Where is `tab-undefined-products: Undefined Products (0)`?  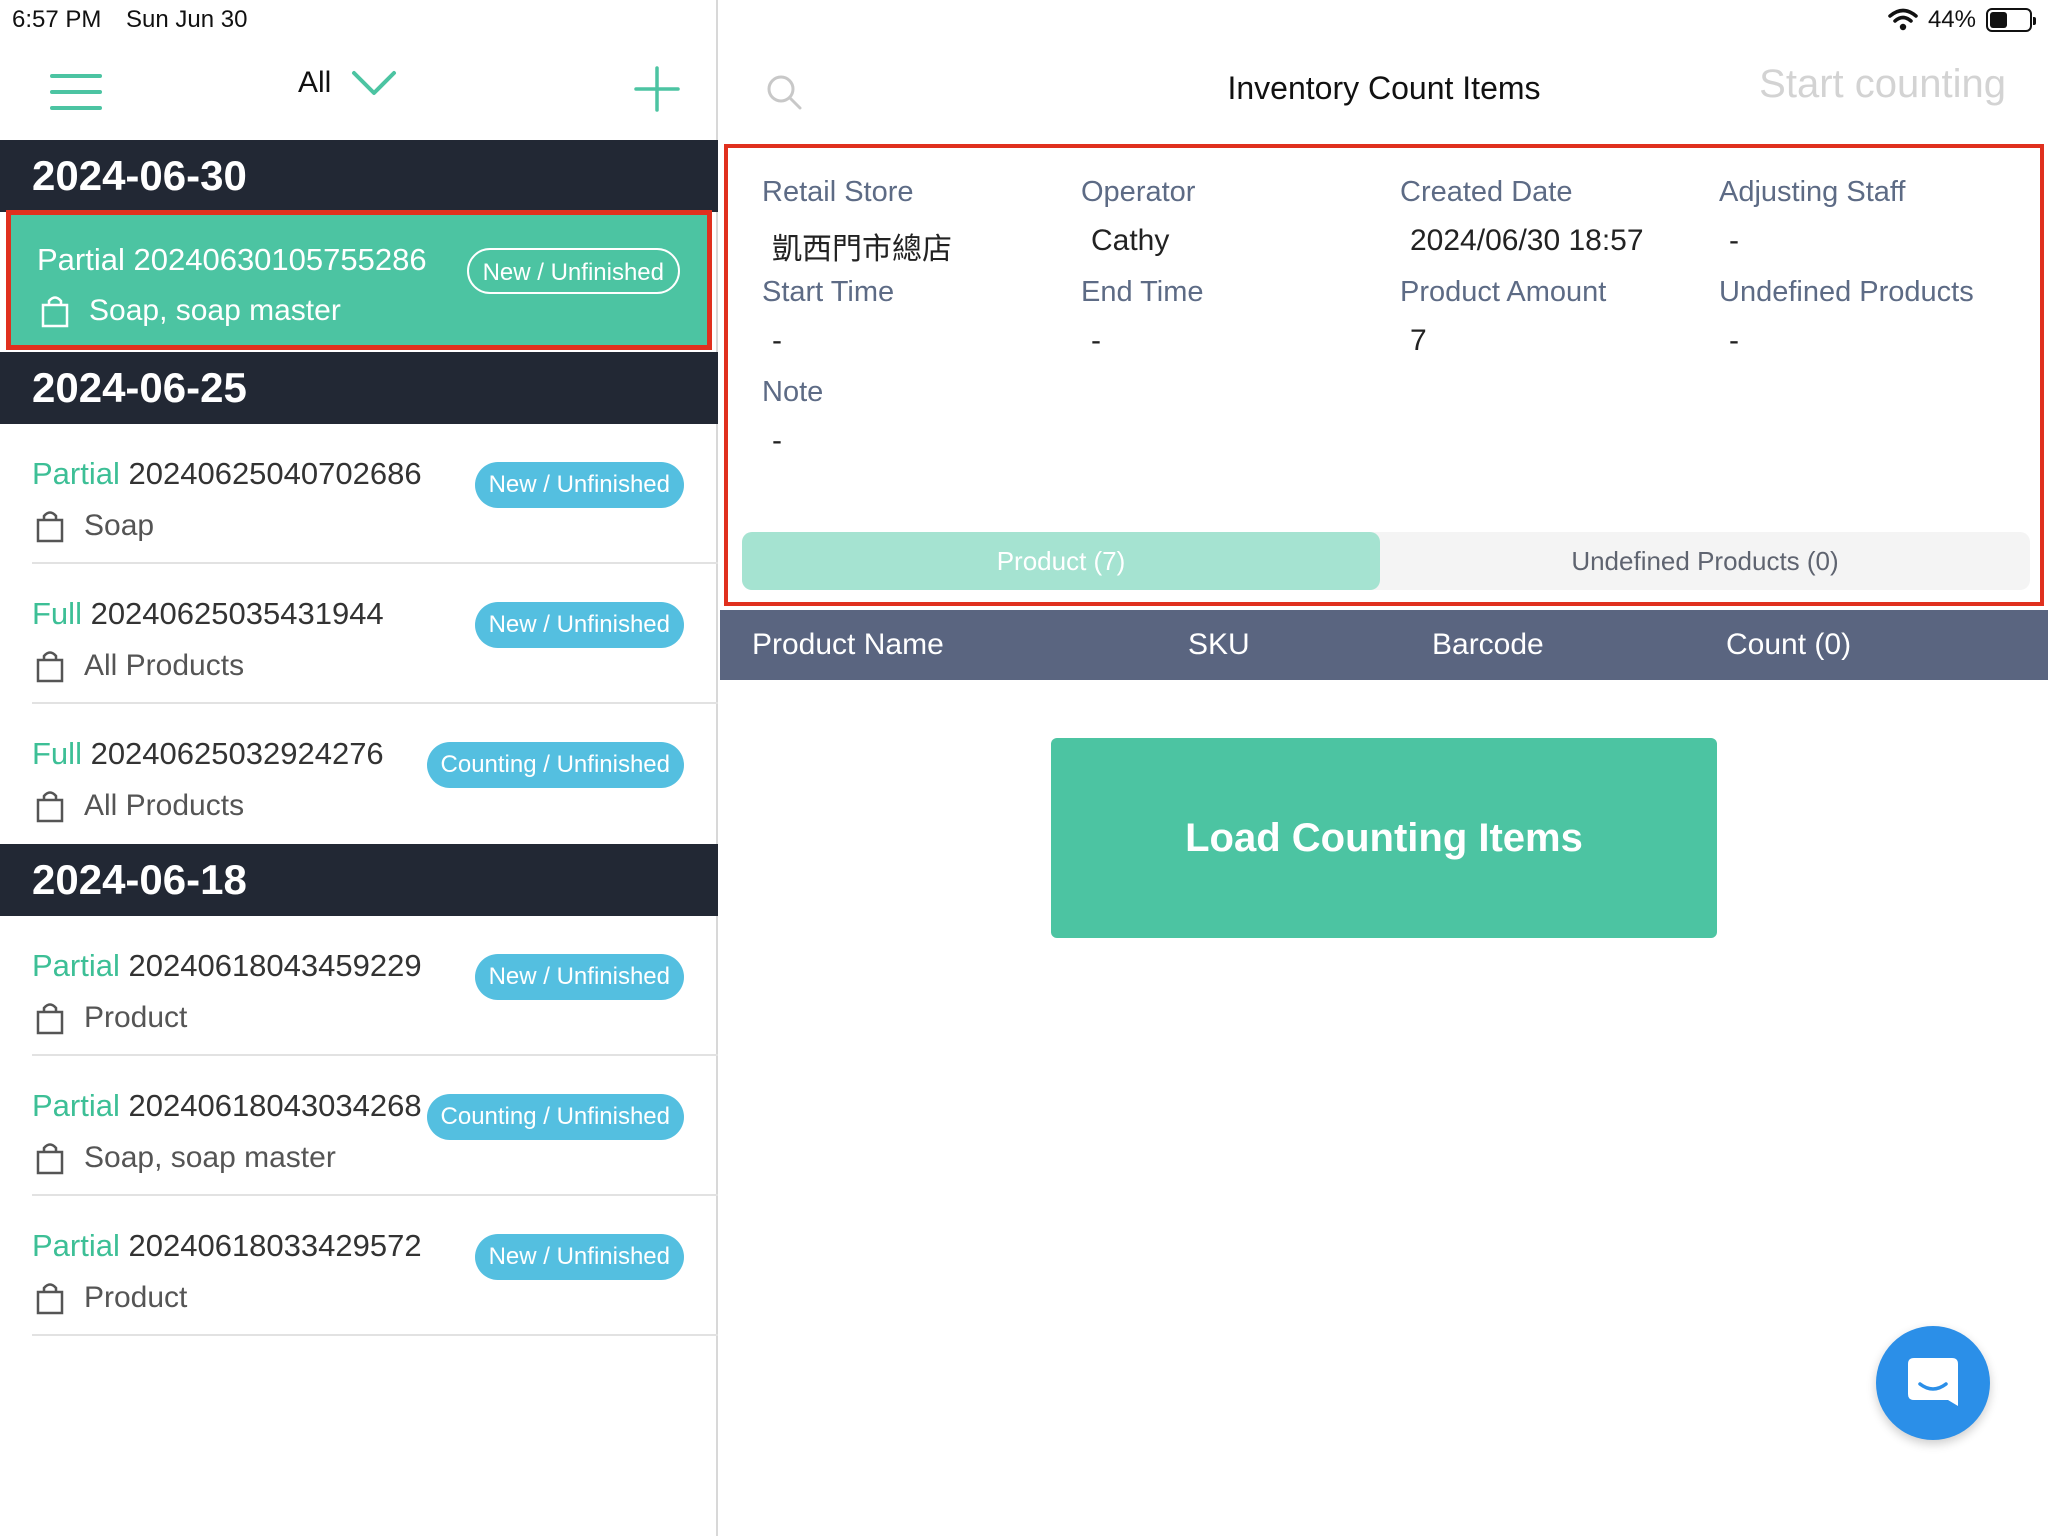 tab-undefined-products: Undefined Products (0) is located at coordinates (1705, 561).